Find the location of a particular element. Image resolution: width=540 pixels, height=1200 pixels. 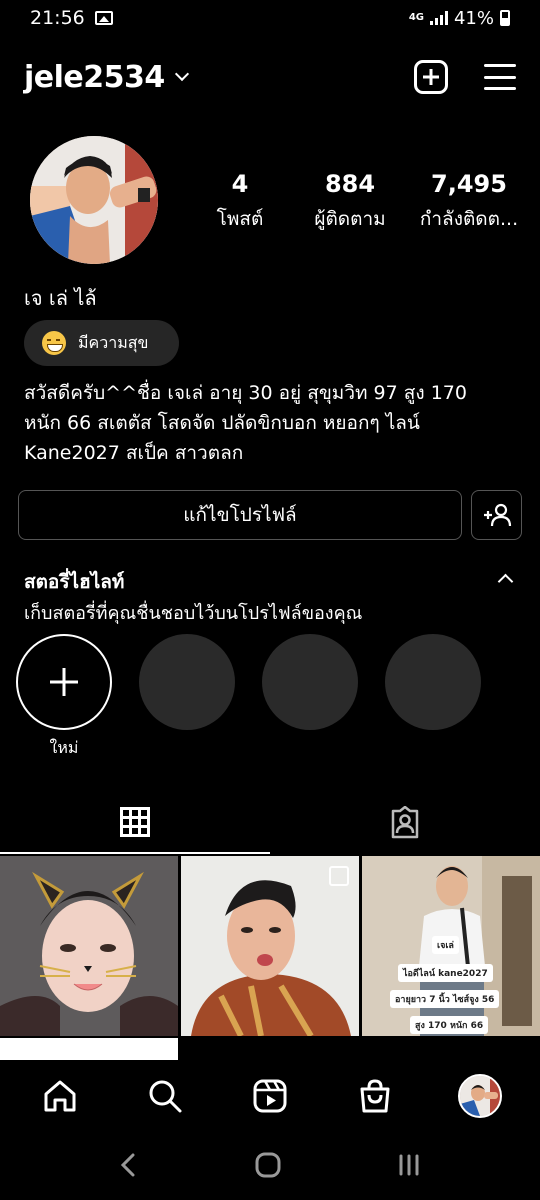

profile-avatar is located at coordinates (94, 200).